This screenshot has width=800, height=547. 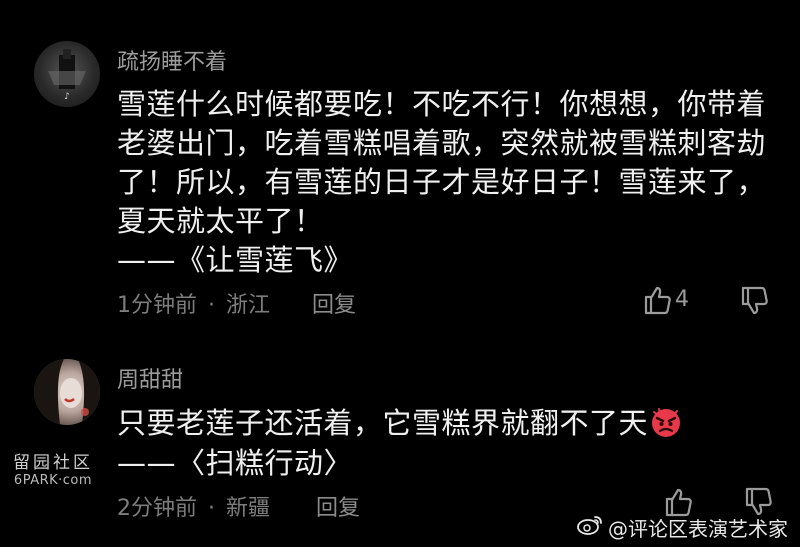 What do you see at coordinates (157, 305) in the screenshot?
I see `comment-time: 1分钟前` at bounding box center [157, 305].